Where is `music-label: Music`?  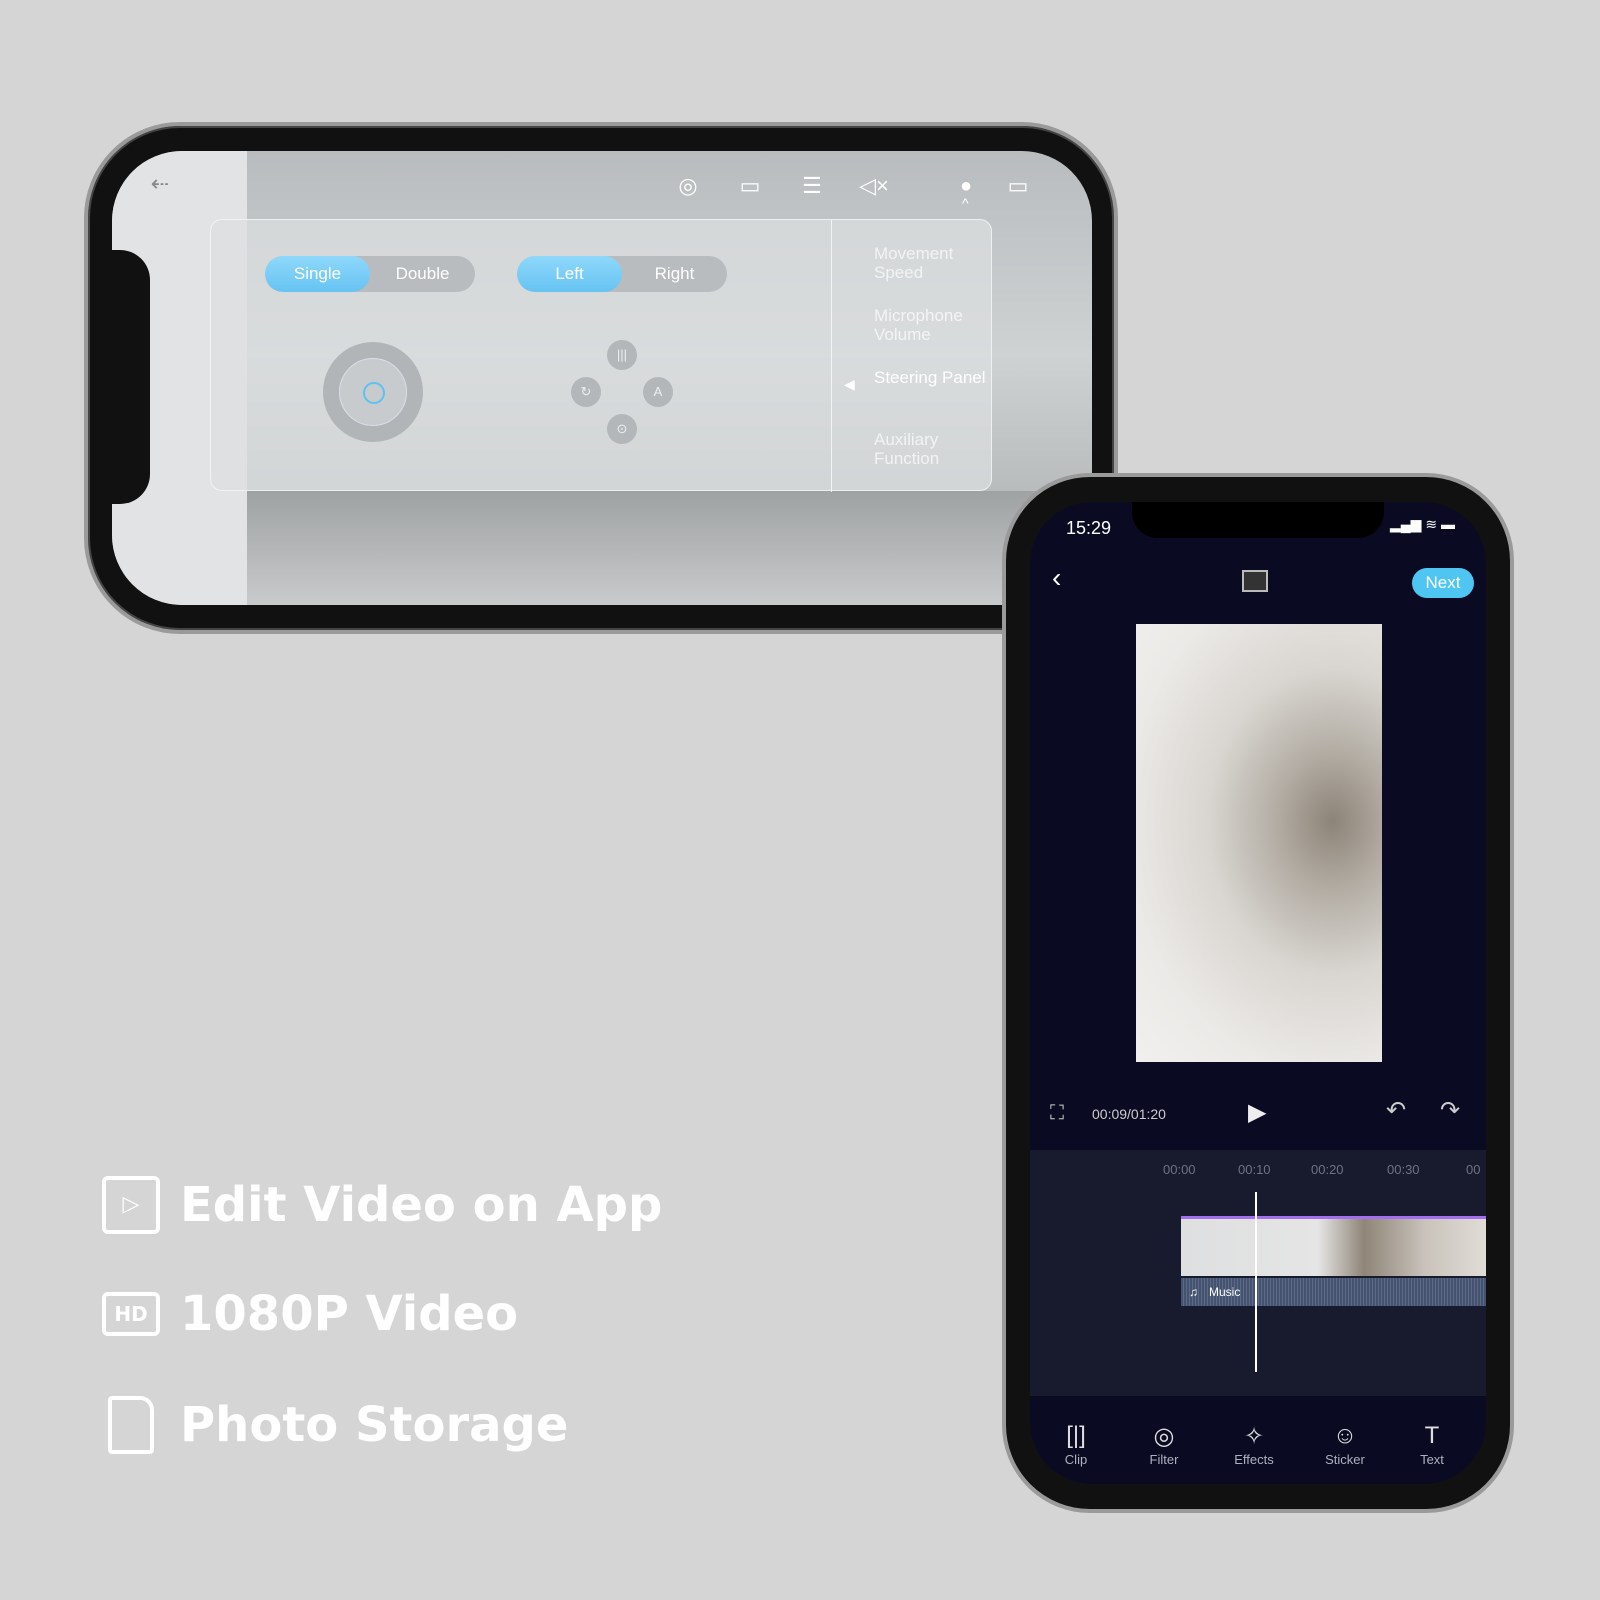
music-label: Music is located at coordinates (1225, 1292).